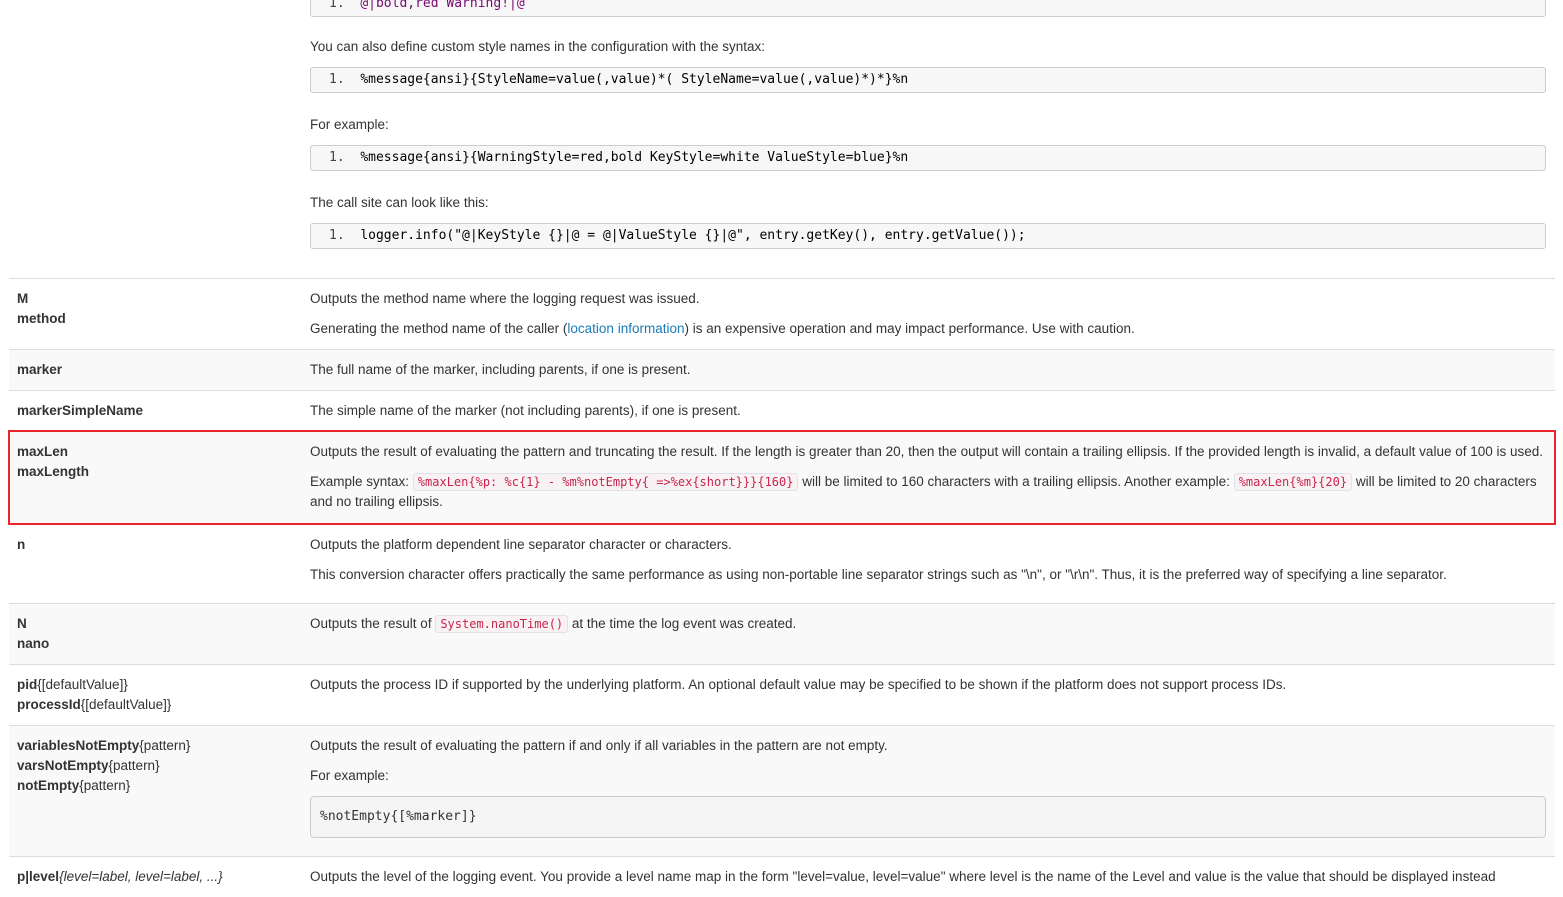  I want to click on row-key: n, so click(21, 544).